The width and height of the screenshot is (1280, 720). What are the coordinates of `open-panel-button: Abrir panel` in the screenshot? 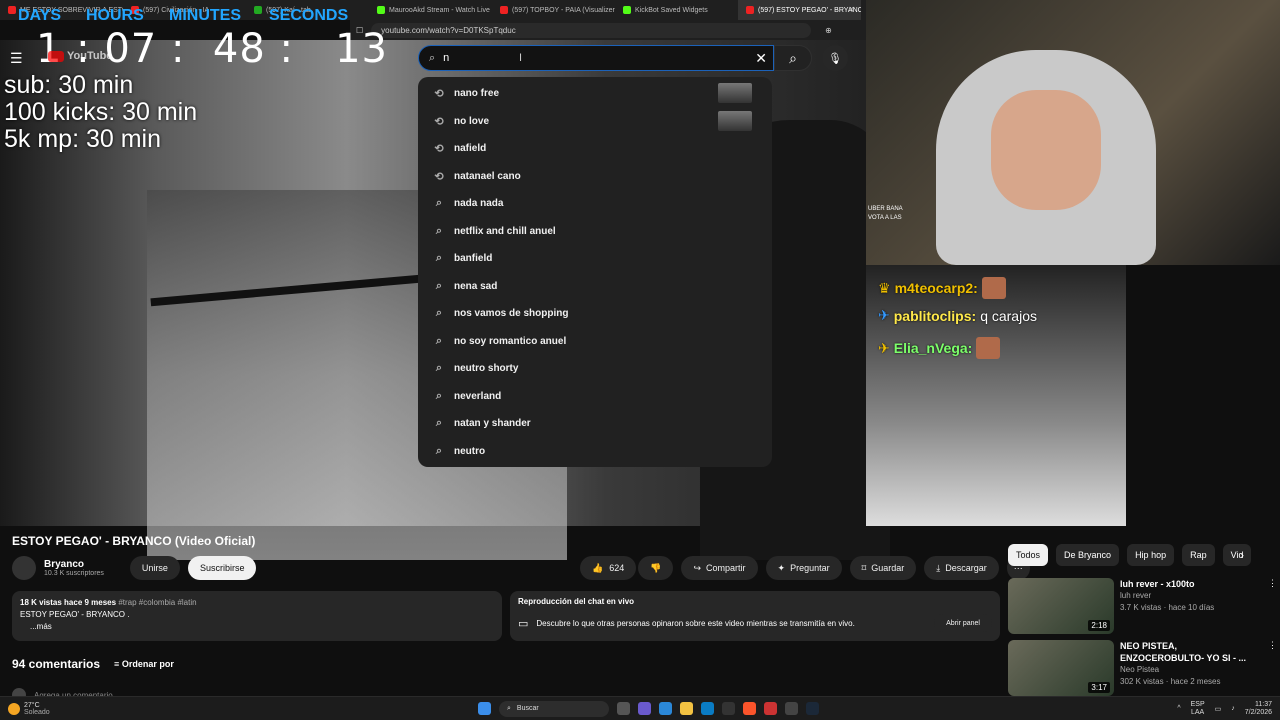 It's located at (963, 623).